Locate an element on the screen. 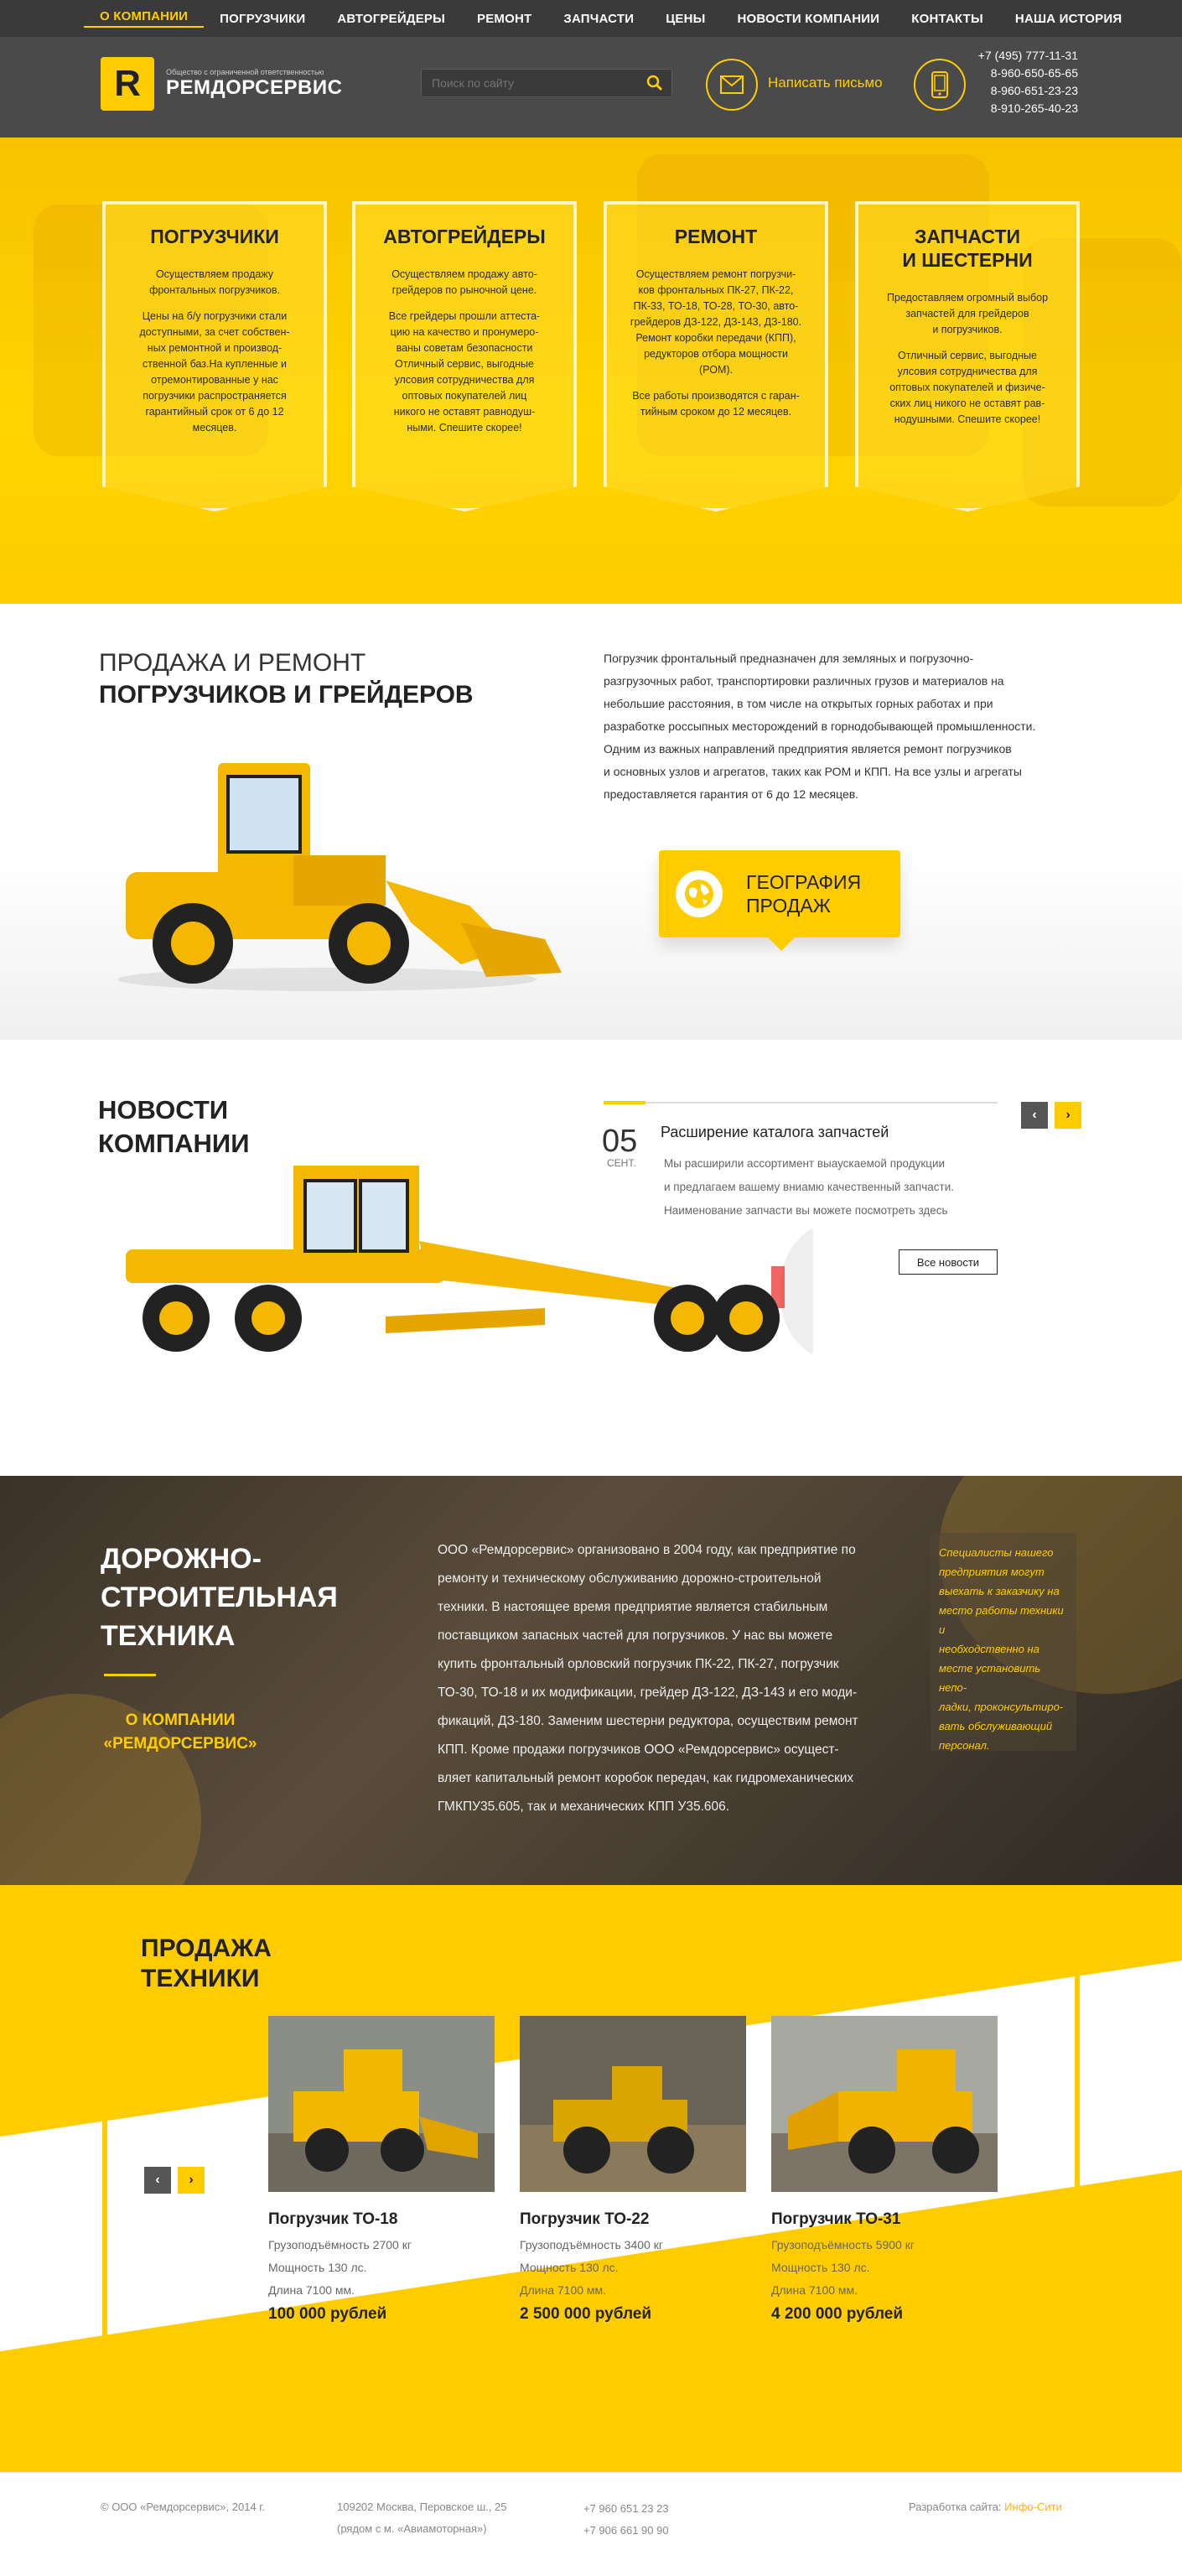  section-title: Продажа и ремонт погрузчиков и грейдеров is located at coordinates (286, 679).